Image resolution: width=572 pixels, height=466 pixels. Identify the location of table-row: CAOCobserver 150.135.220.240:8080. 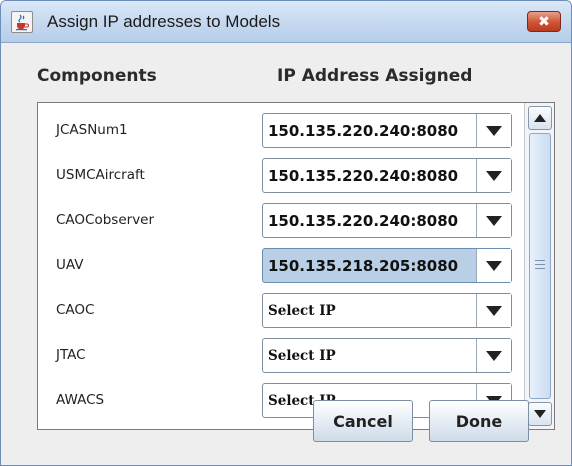
(281, 220).